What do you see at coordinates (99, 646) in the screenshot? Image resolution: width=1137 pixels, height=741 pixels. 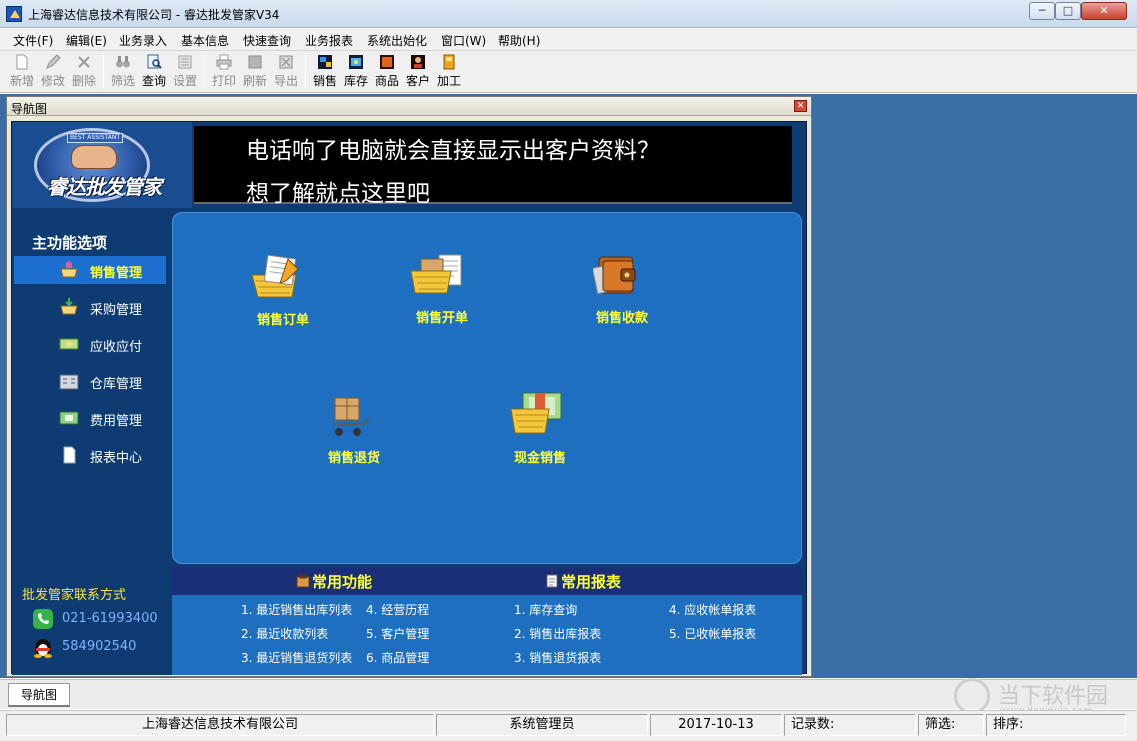 I see `contact-qq-number: 584902540` at bounding box center [99, 646].